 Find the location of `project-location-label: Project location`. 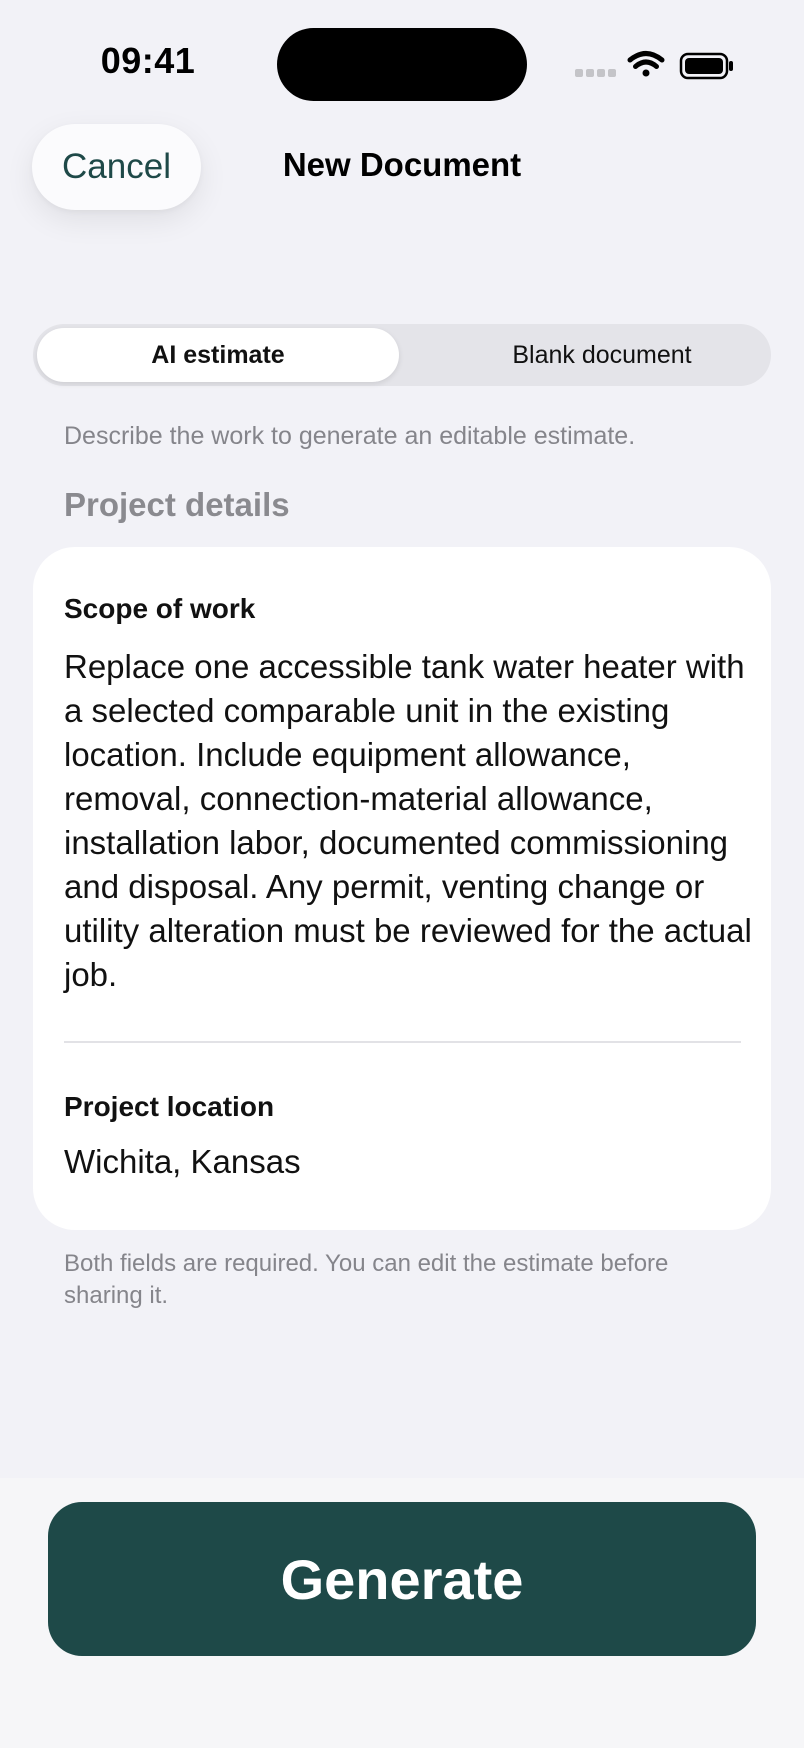

project-location-label: Project location is located at coordinates (169, 1106).